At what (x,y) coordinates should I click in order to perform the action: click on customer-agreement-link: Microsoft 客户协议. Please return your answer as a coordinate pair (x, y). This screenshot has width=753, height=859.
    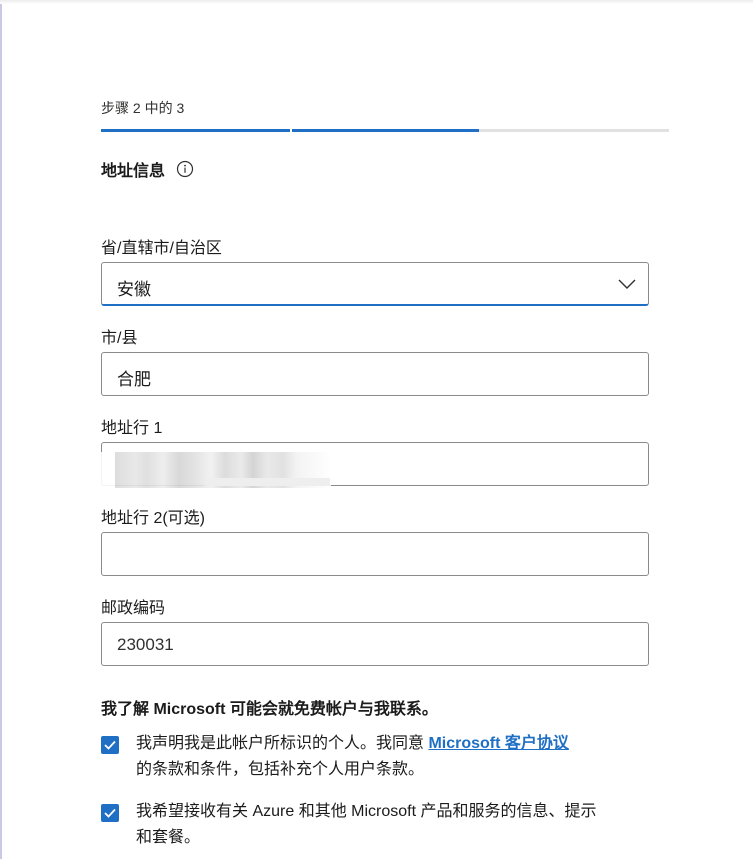
    Looking at the image, I should click on (498, 743).